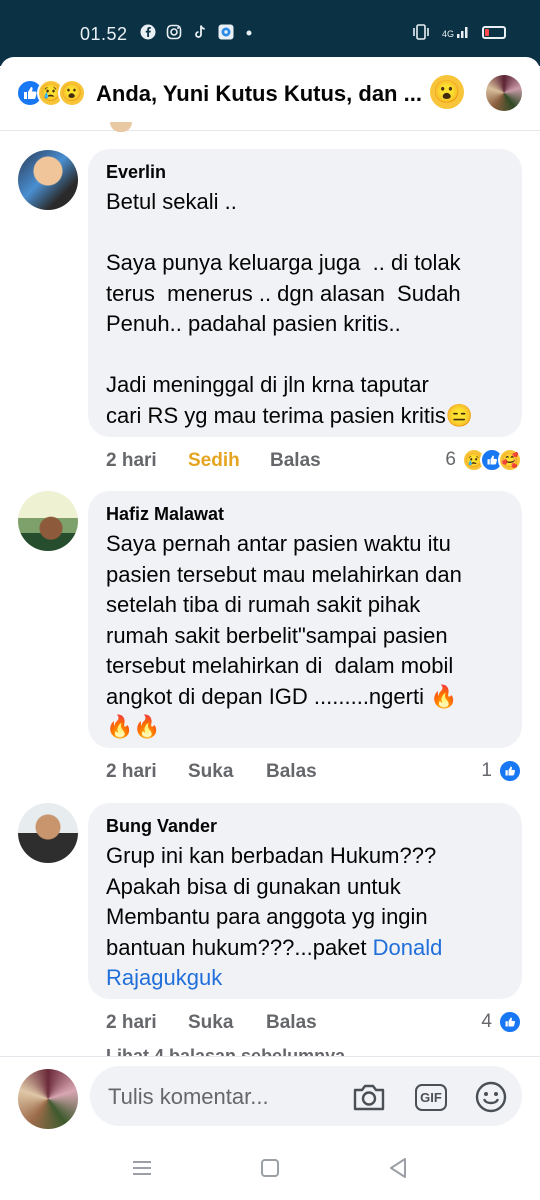 The width and height of the screenshot is (540, 1200). What do you see at coordinates (486, 1021) in the screenshot?
I see `reaction-count: 4` at bounding box center [486, 1021].